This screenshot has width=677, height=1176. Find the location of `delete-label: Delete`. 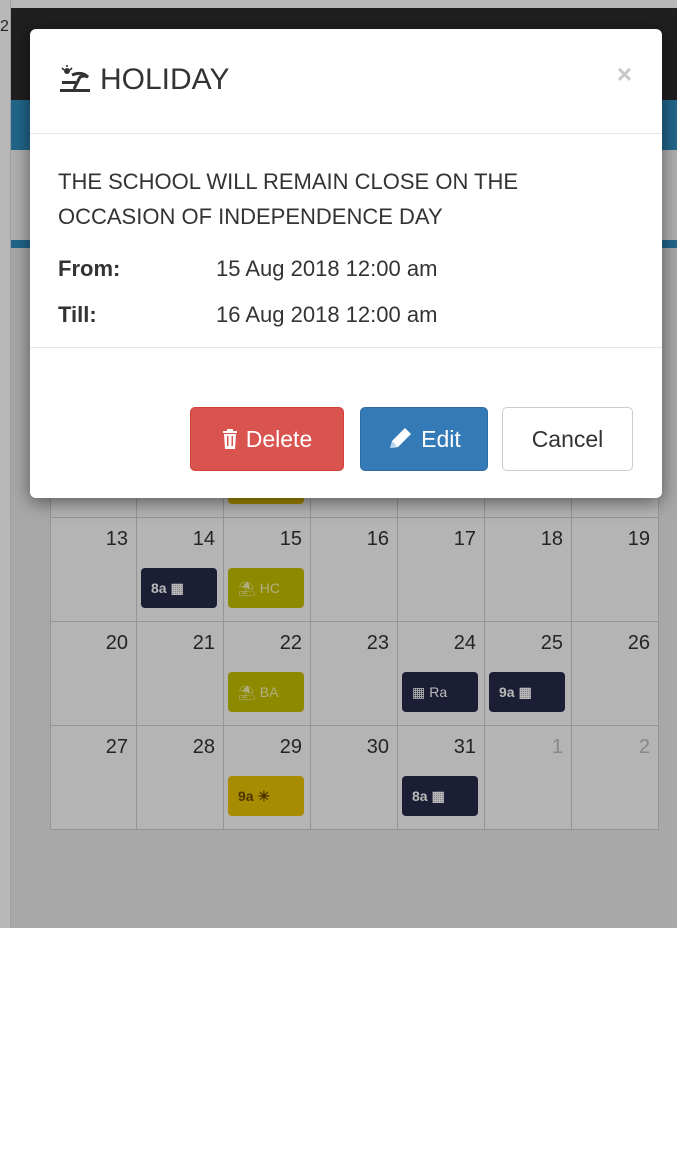

delete-label: Delete is located at coordinates (279, 438).